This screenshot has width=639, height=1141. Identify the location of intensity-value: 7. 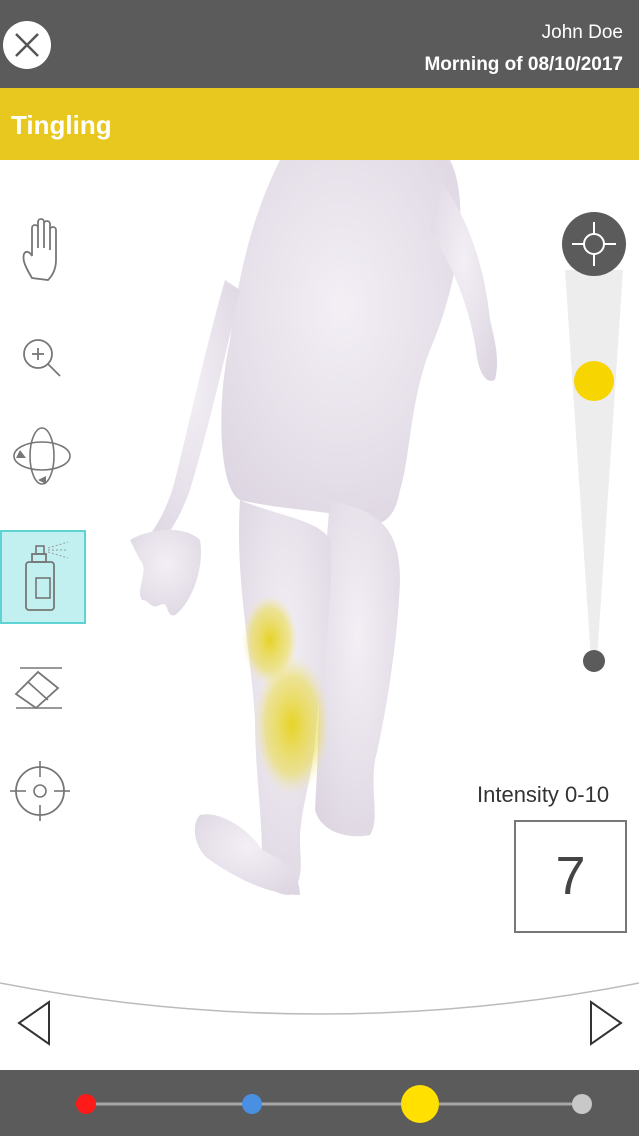
(570, 876).